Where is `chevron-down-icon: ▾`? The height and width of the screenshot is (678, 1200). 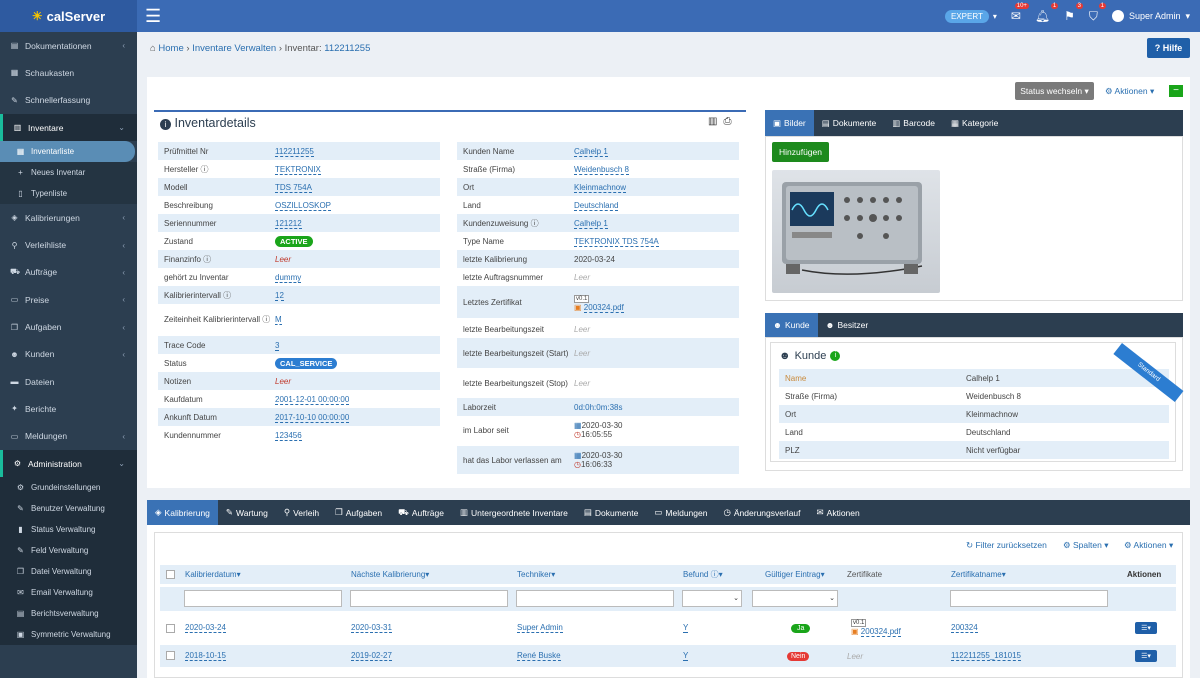
chevron-down-icon: ▾ is located at coordinates (995, 16).